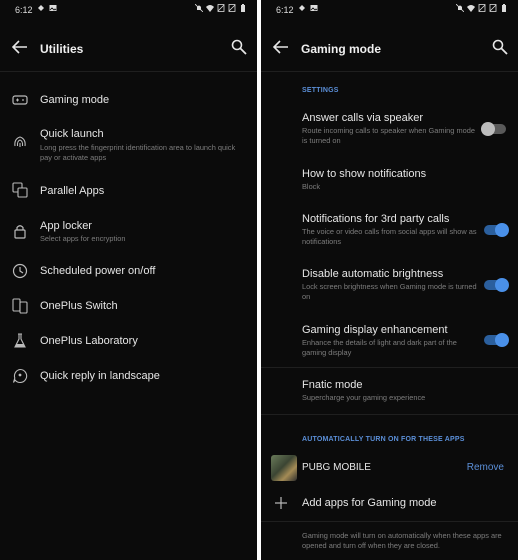  I want to click on setting-label: How to show notifications, so click(364, 174).